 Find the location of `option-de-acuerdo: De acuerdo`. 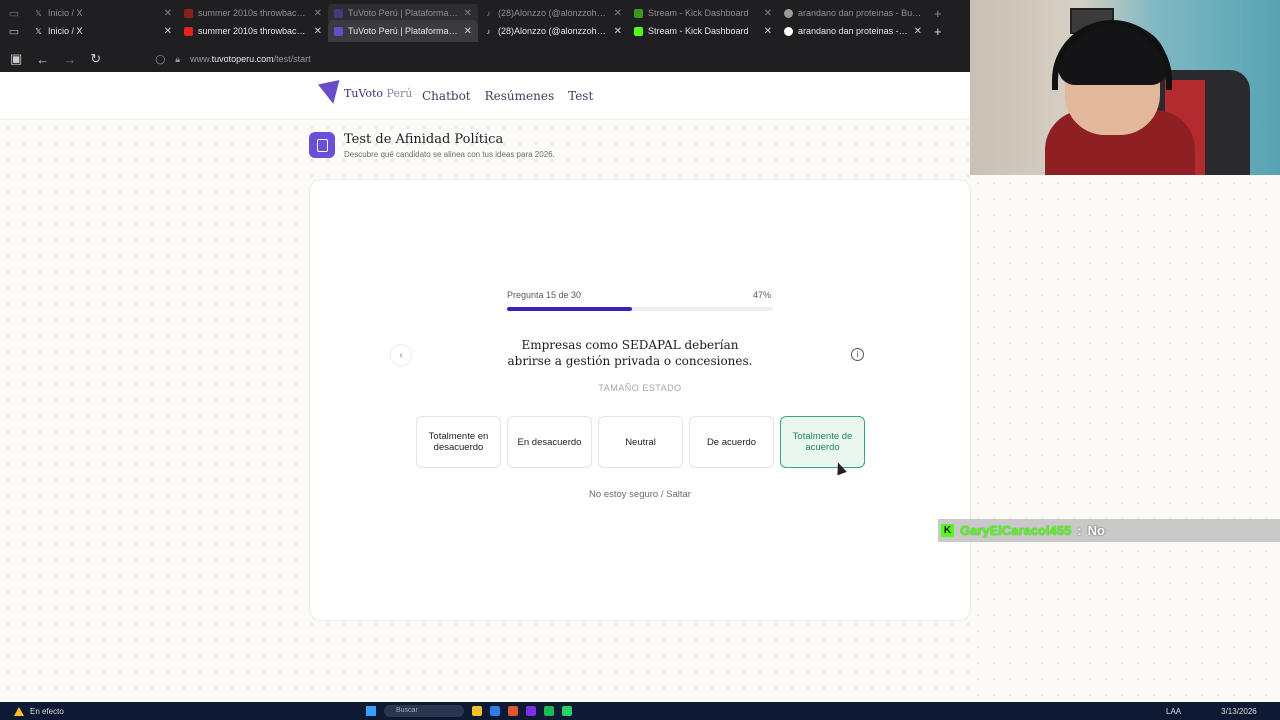

option-de-acuerdo: De acuerdo is located at coordinates (731, 442).